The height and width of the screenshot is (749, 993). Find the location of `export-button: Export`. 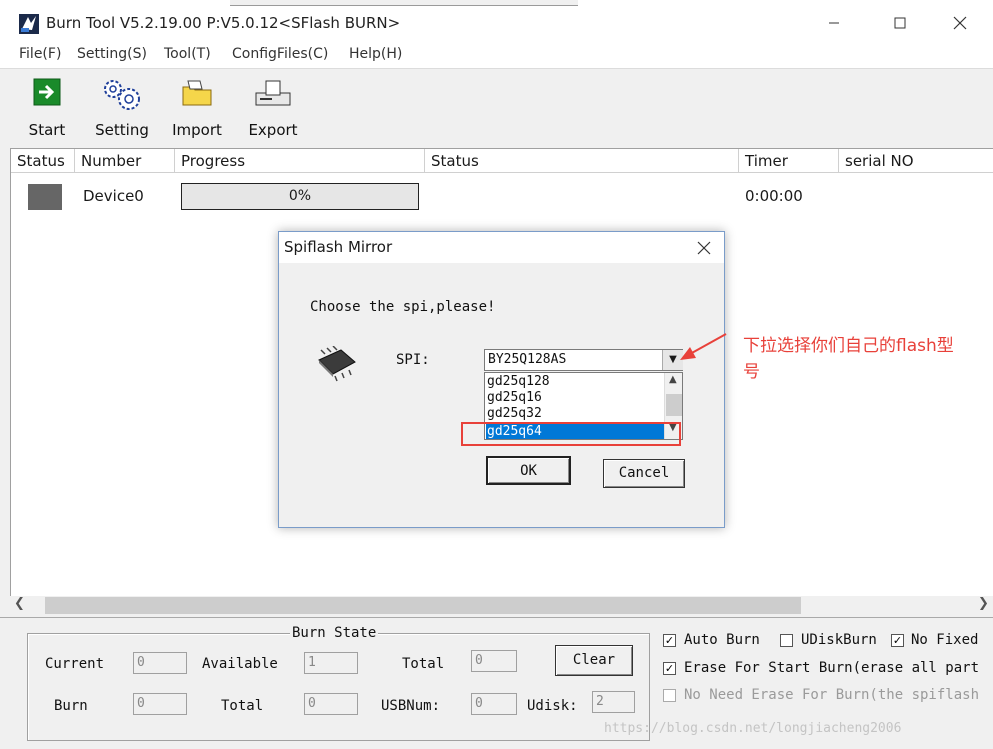

export-button: Export is located at coordinates (273, 110).